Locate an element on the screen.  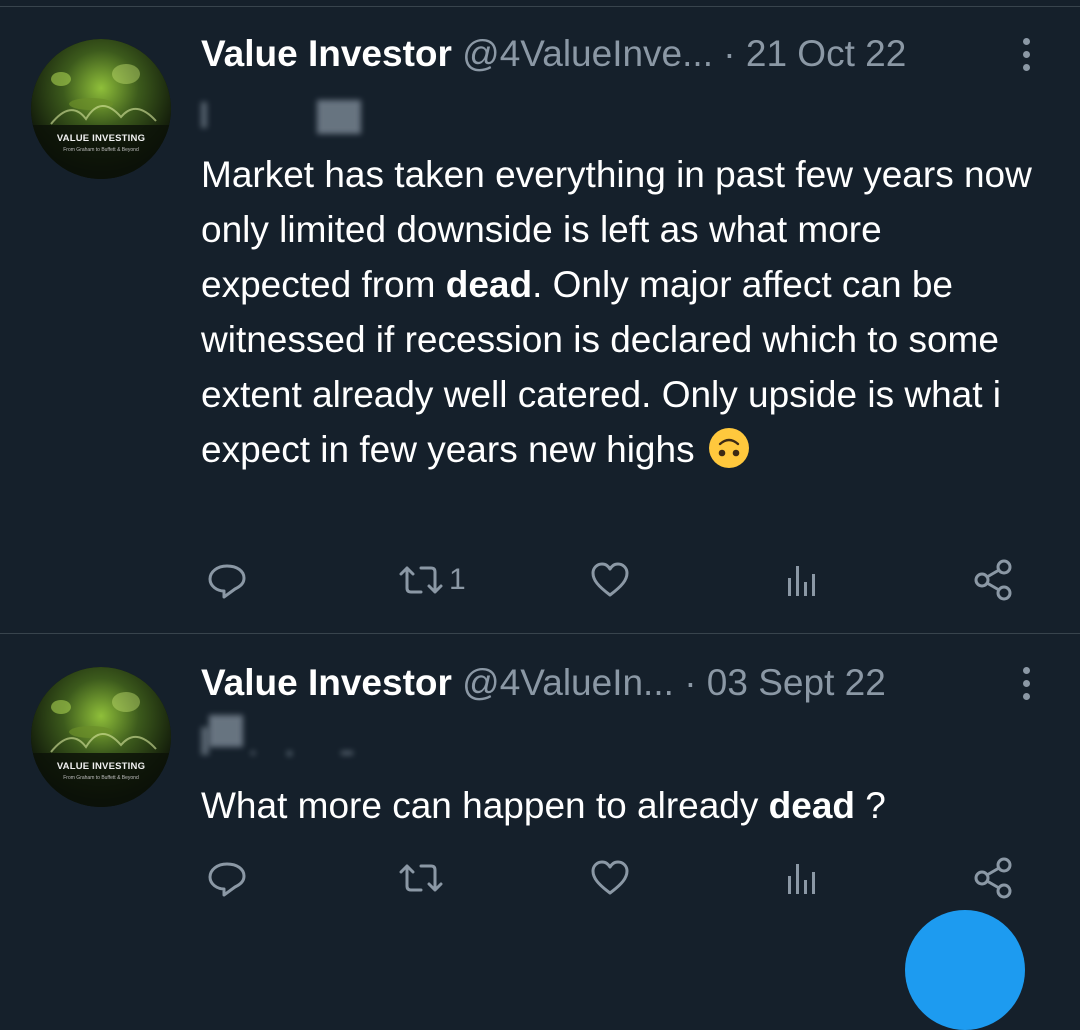
retweet-button is located at coordinates (421, 878).